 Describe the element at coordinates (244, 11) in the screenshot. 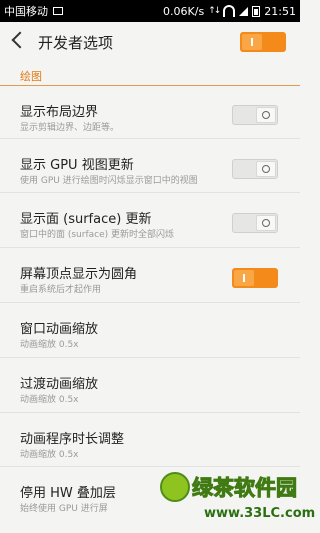

I see `signal-icon` at that location.